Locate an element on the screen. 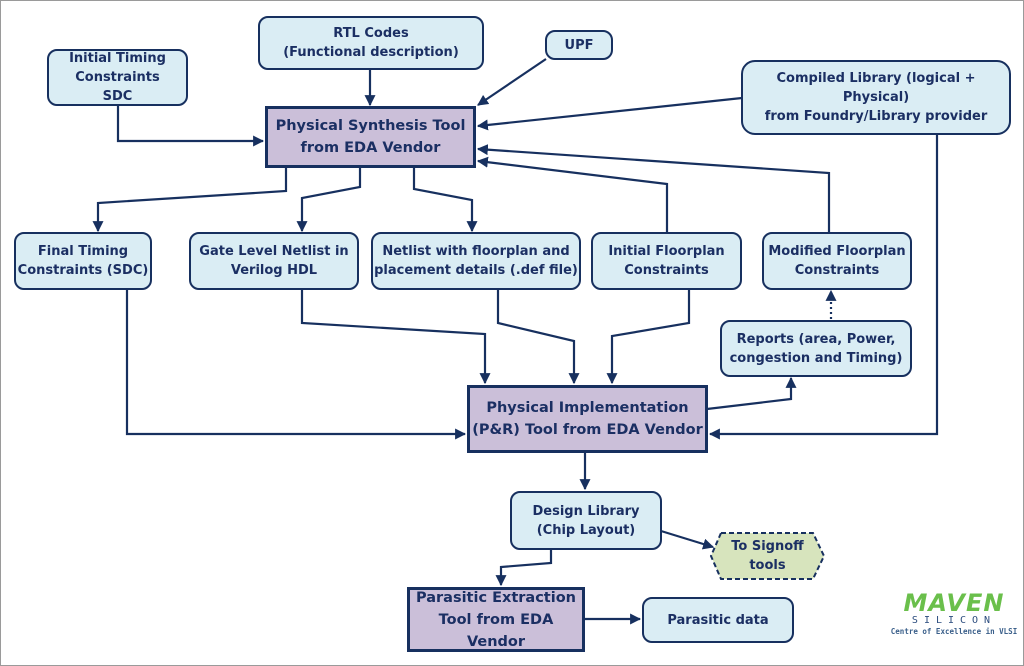  logo-brand: MAVEN is located at coordinates (954, 603).